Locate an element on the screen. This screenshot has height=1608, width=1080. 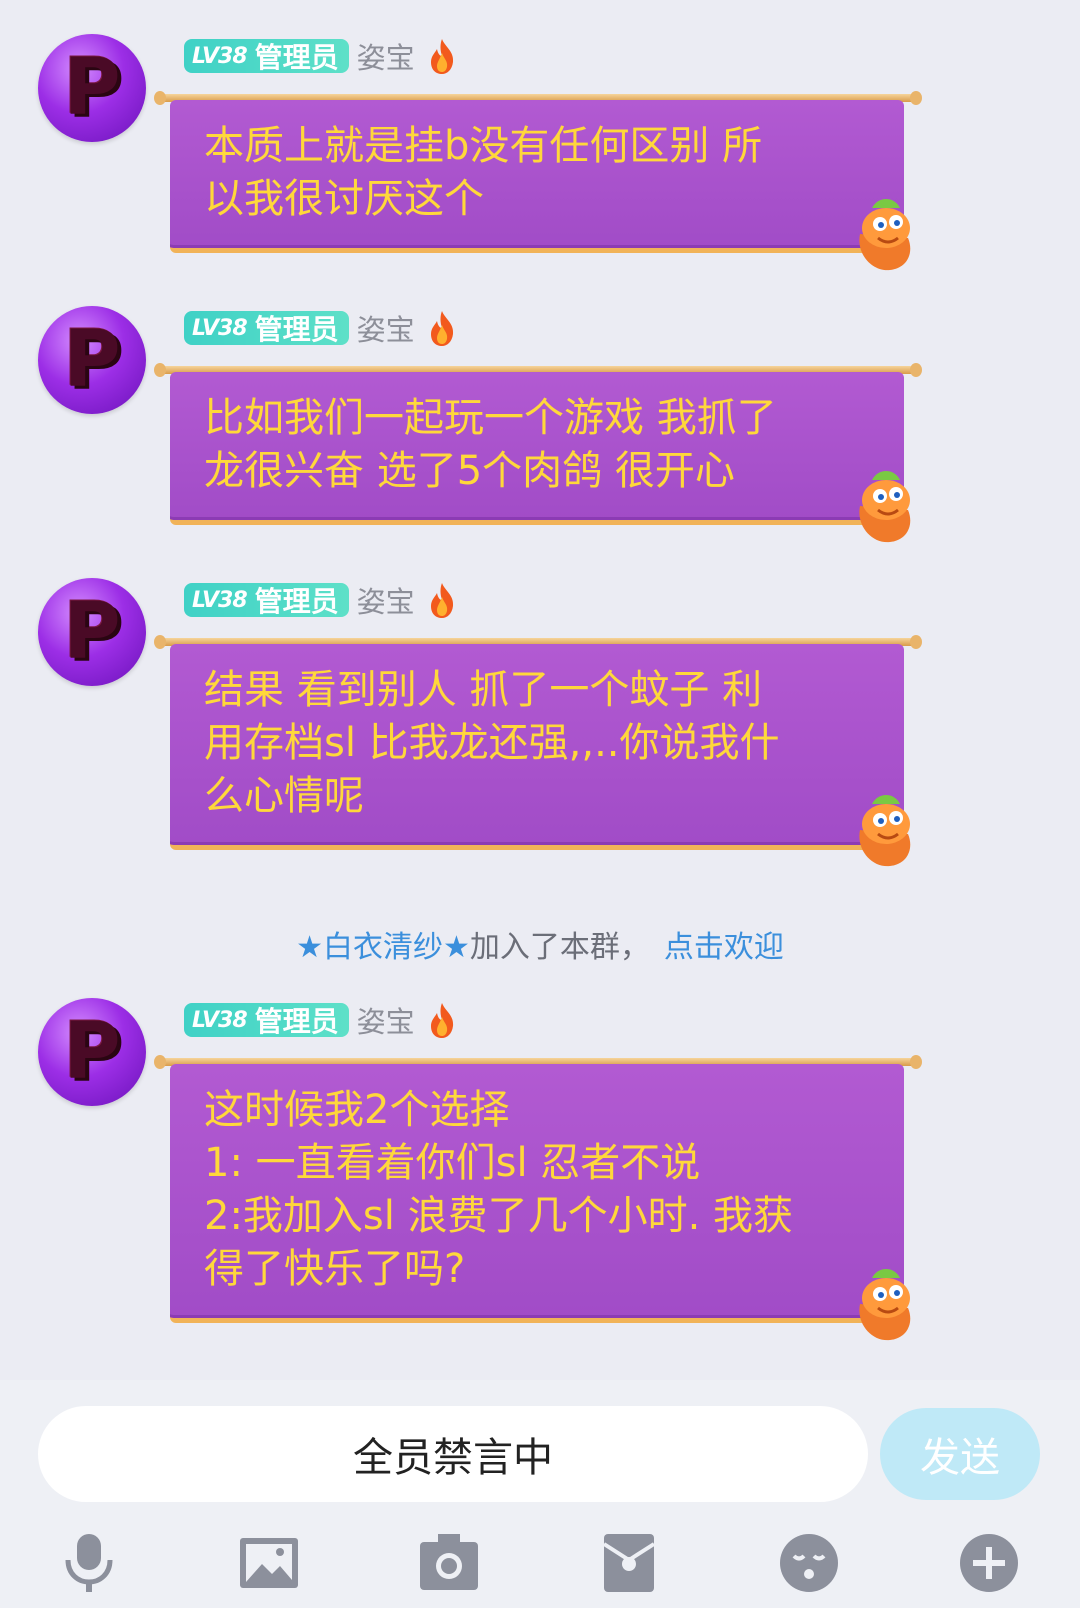
camera-icon is located at coordinates (449, 1563).